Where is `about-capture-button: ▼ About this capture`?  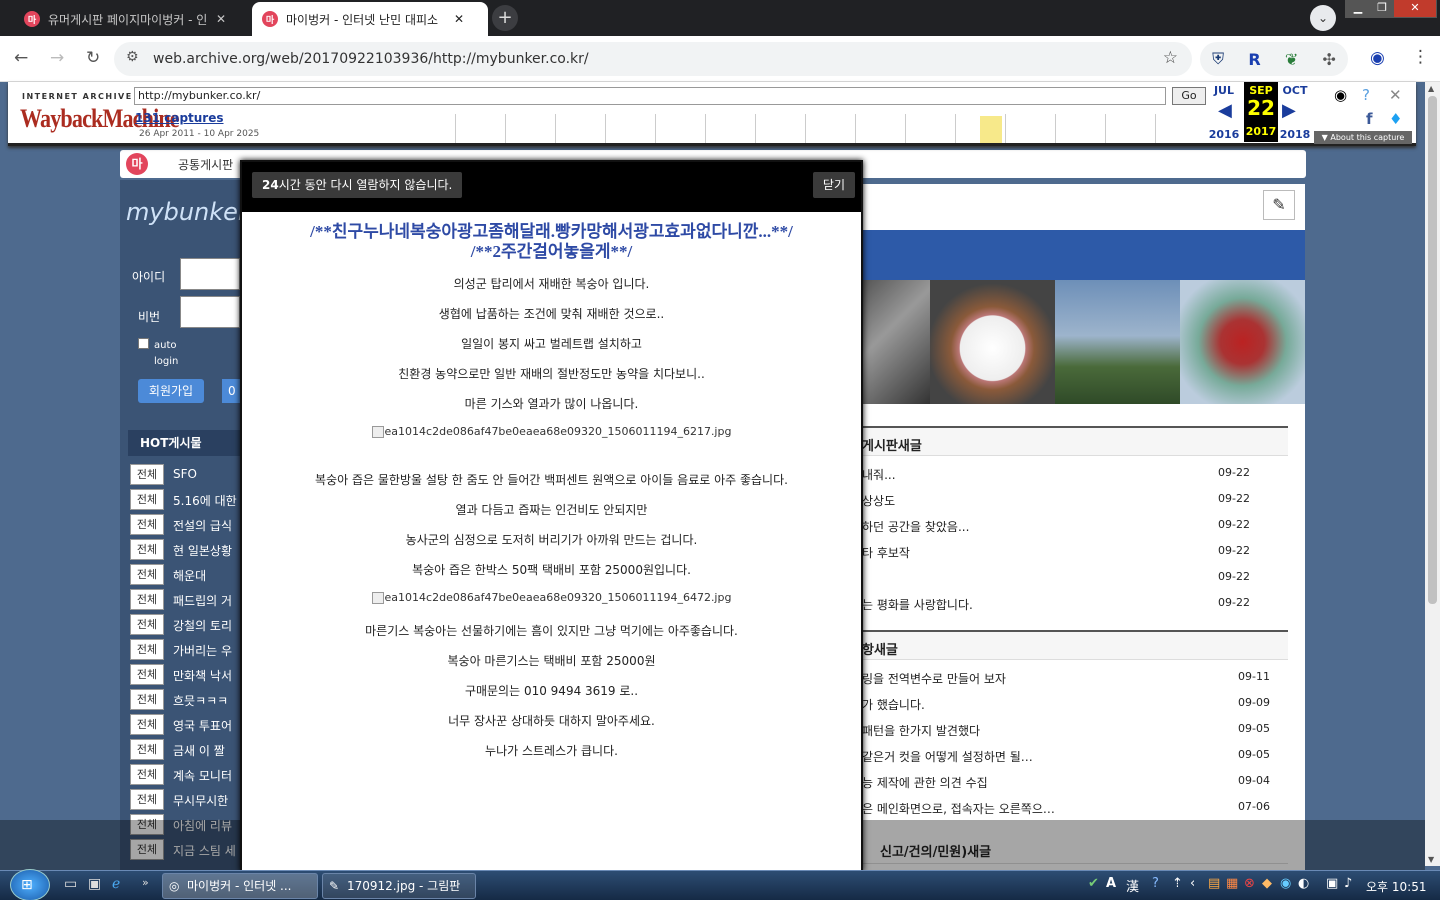 about-capture-button: ▼ About this capture is located at coordinates (1363, 137).